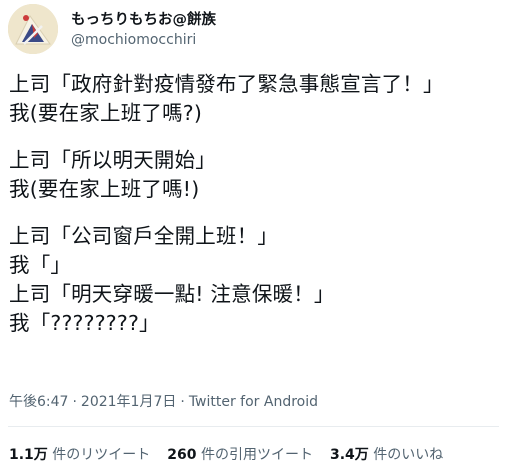  I want to click on tweet-line: 上司「明天穿暖一點! 注意保暖！」, so click(172, 294).